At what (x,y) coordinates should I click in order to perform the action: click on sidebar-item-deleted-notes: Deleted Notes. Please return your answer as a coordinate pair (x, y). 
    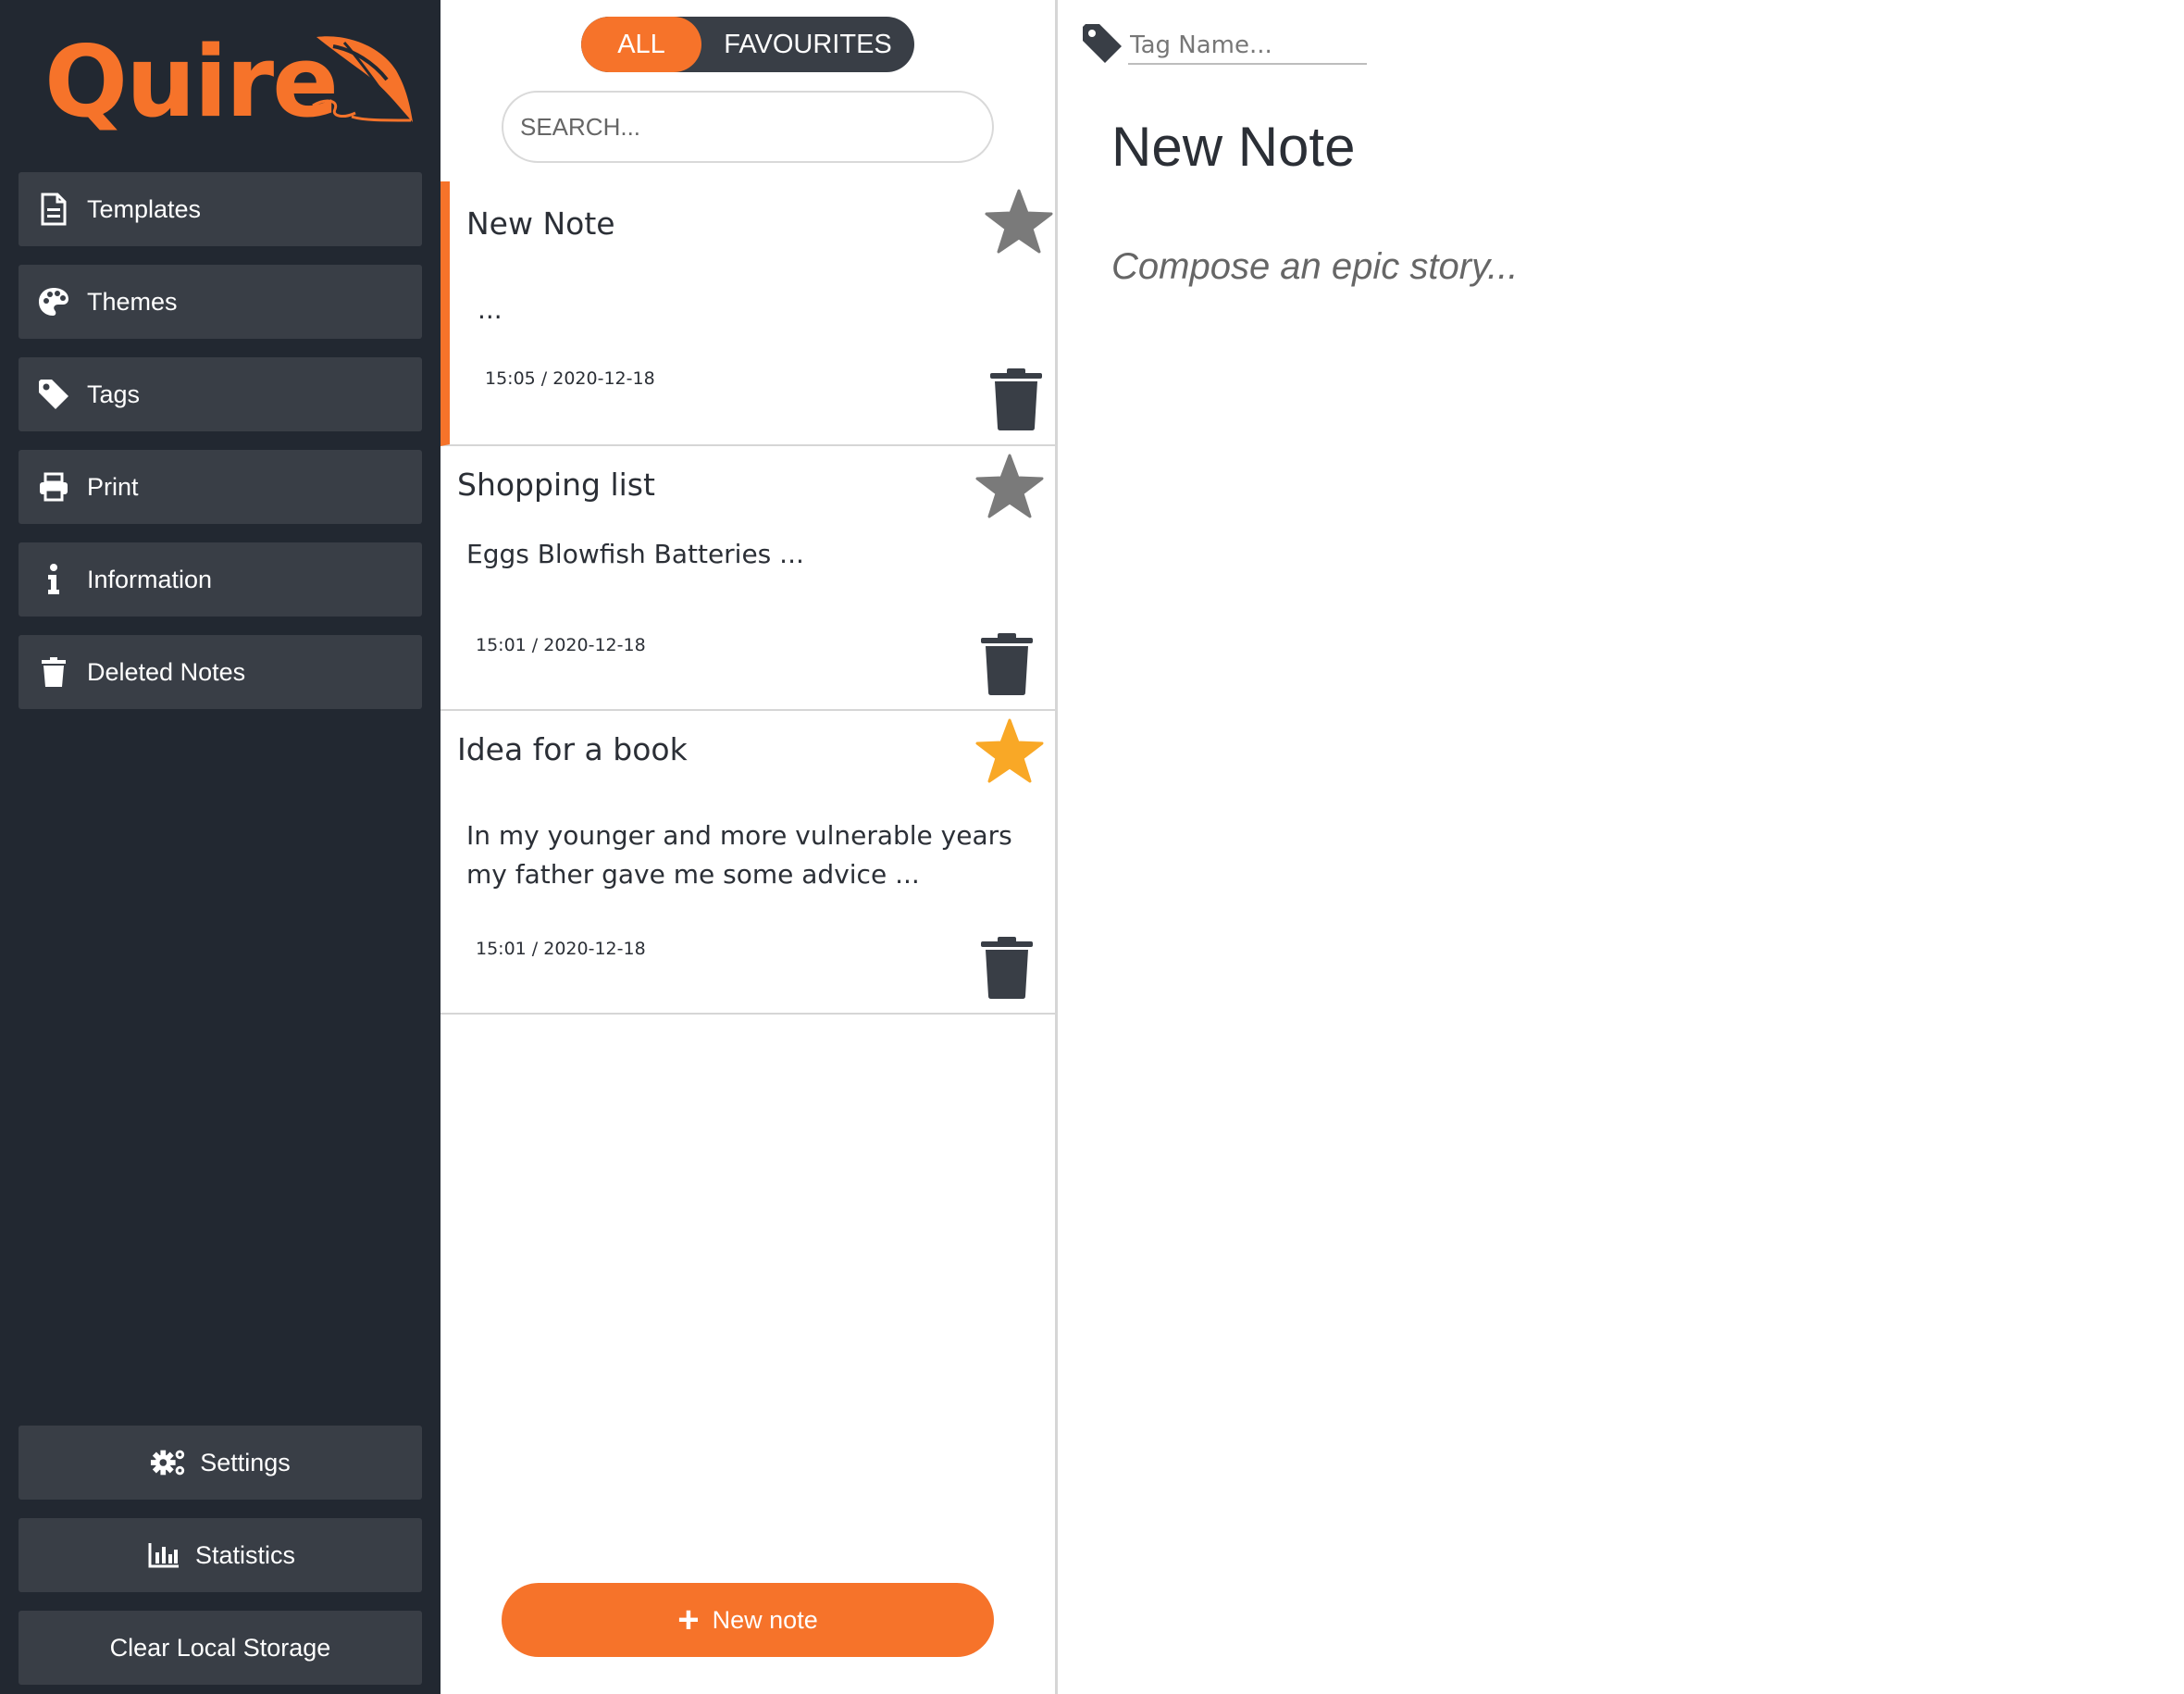
    Looking at the image, I should click on (220, 672).